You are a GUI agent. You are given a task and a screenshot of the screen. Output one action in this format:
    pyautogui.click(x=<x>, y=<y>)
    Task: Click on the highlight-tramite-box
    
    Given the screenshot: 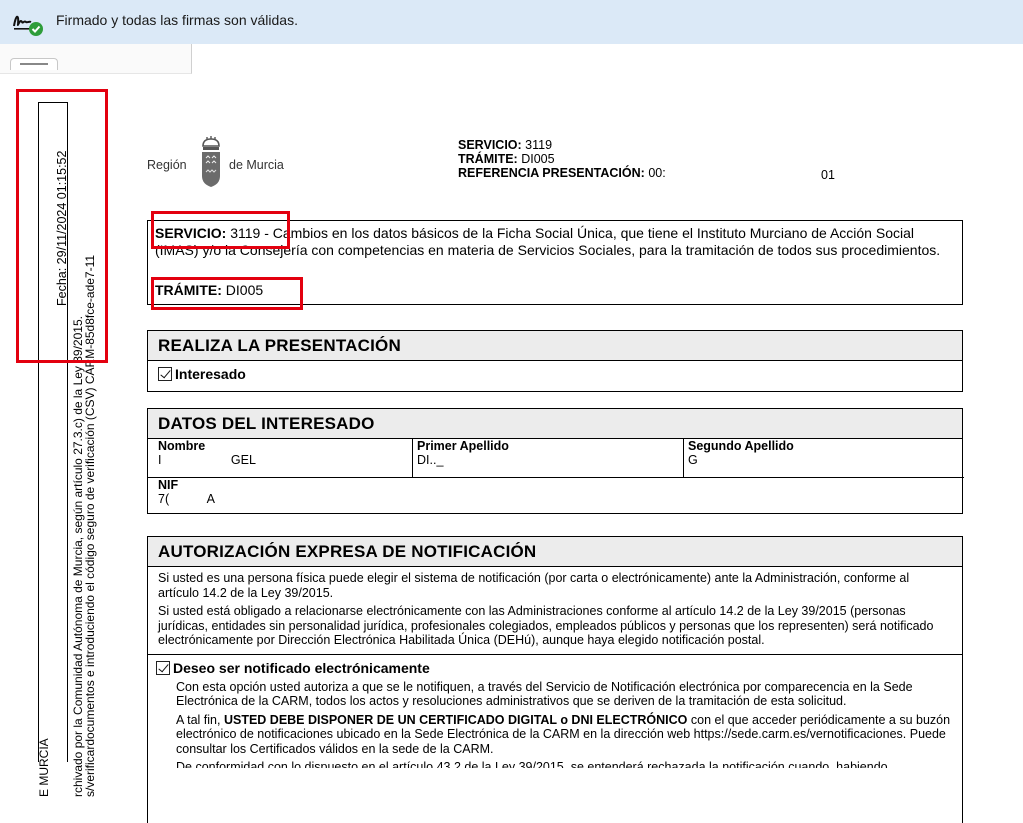 What is the action you would take?
    pyautogui.click(x=227, y=293)
    